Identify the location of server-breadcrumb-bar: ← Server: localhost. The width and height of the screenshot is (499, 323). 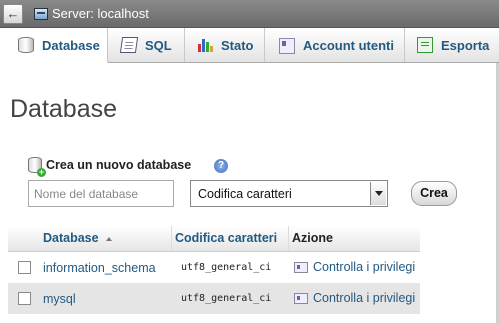
(249, 14).